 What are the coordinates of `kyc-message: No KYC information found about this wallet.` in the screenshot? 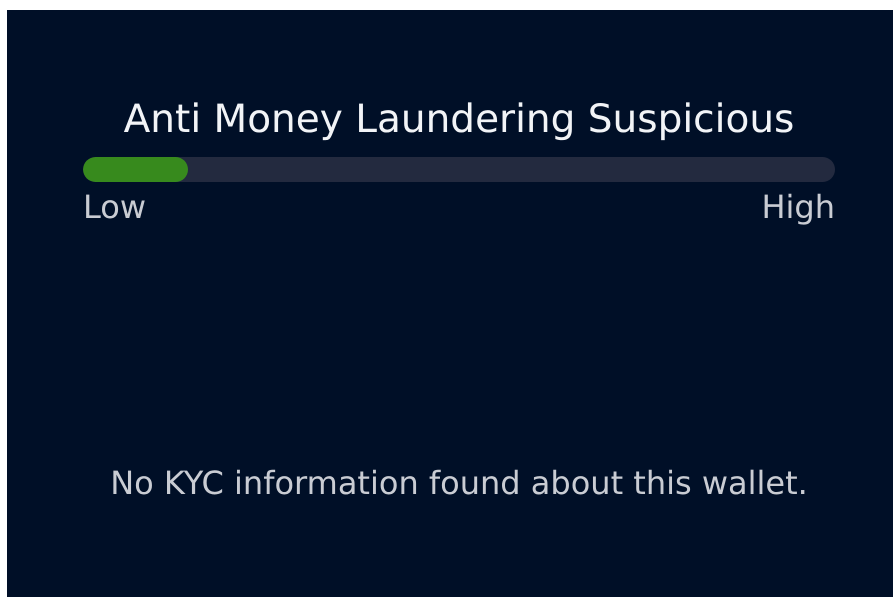 It's located at (459, 483).